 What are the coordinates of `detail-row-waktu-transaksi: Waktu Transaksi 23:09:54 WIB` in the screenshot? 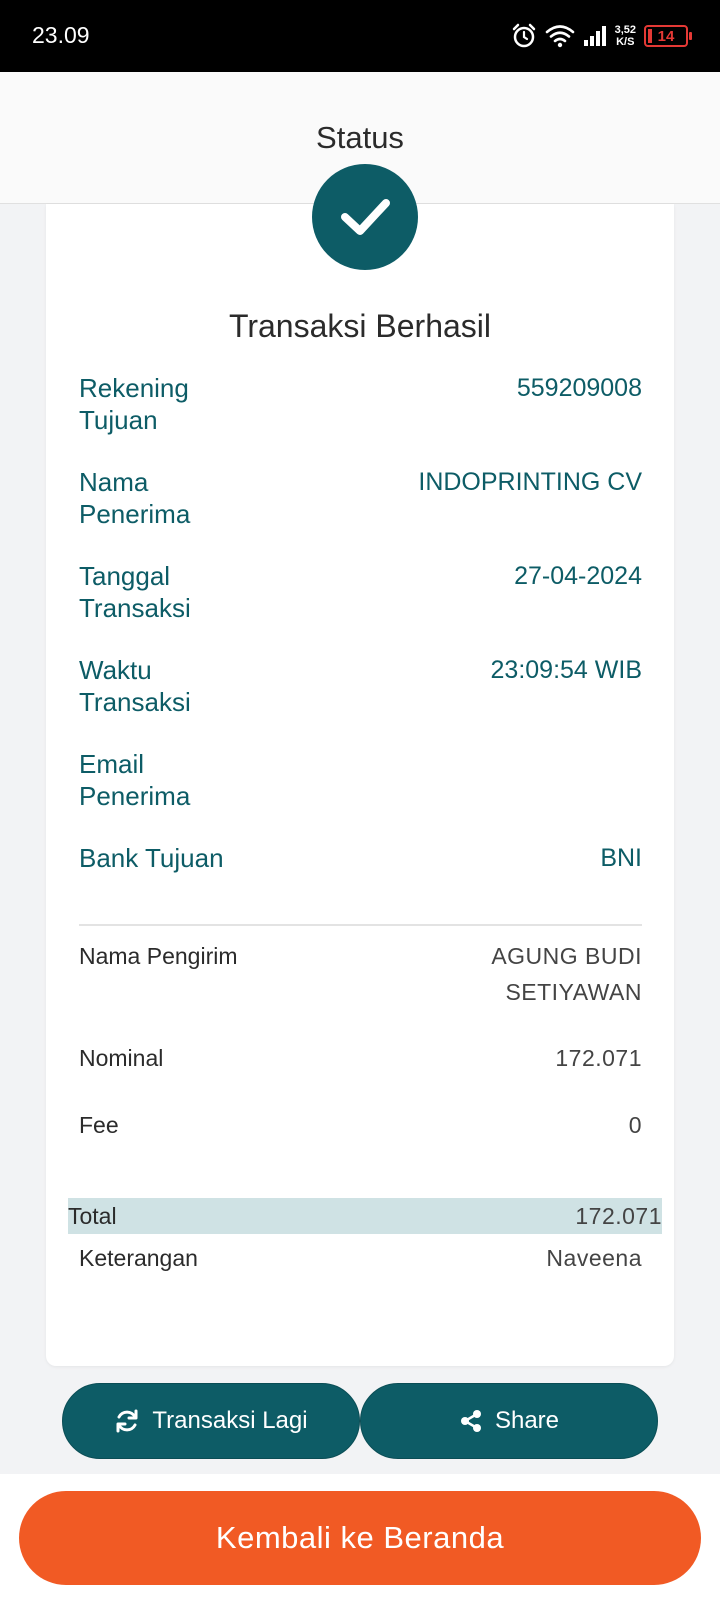 It's located at (360, 686).